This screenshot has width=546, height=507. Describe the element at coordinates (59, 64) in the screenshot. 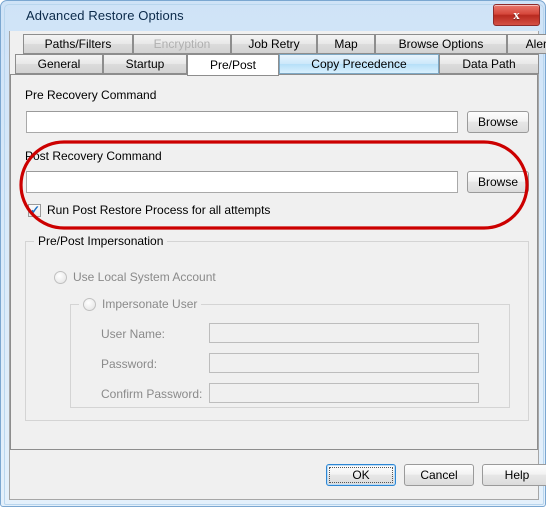

I see `tab-general: General` at that location.